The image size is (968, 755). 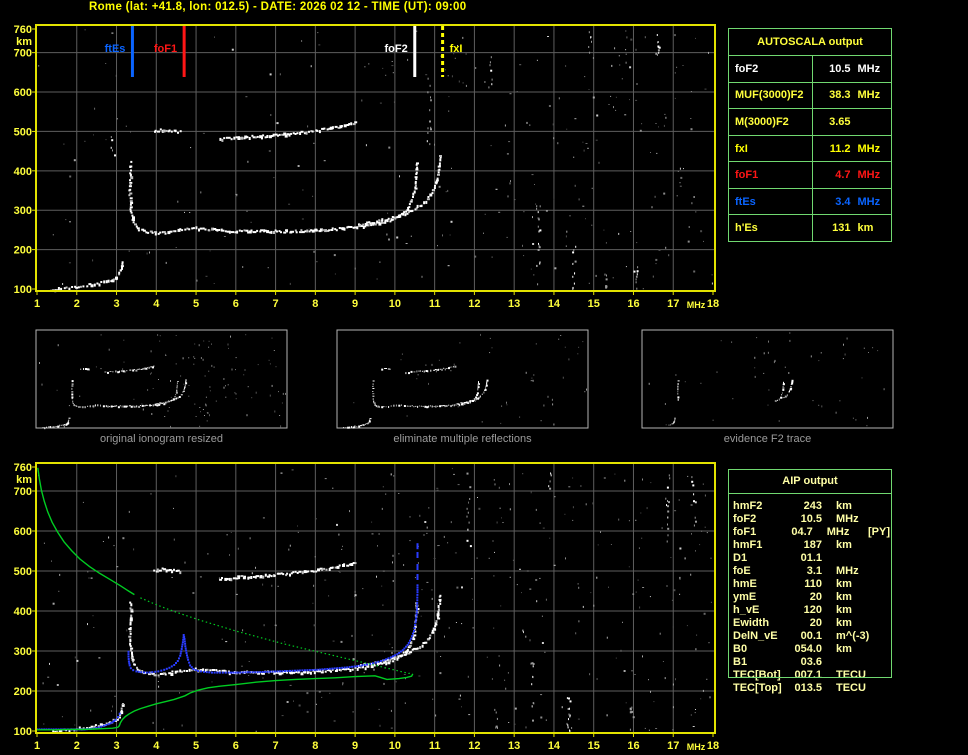 What do you see at coordinates (757, 688) in the screenshot?
I see `aip-name: TEC[Top]` at bounding box center [757, 688].